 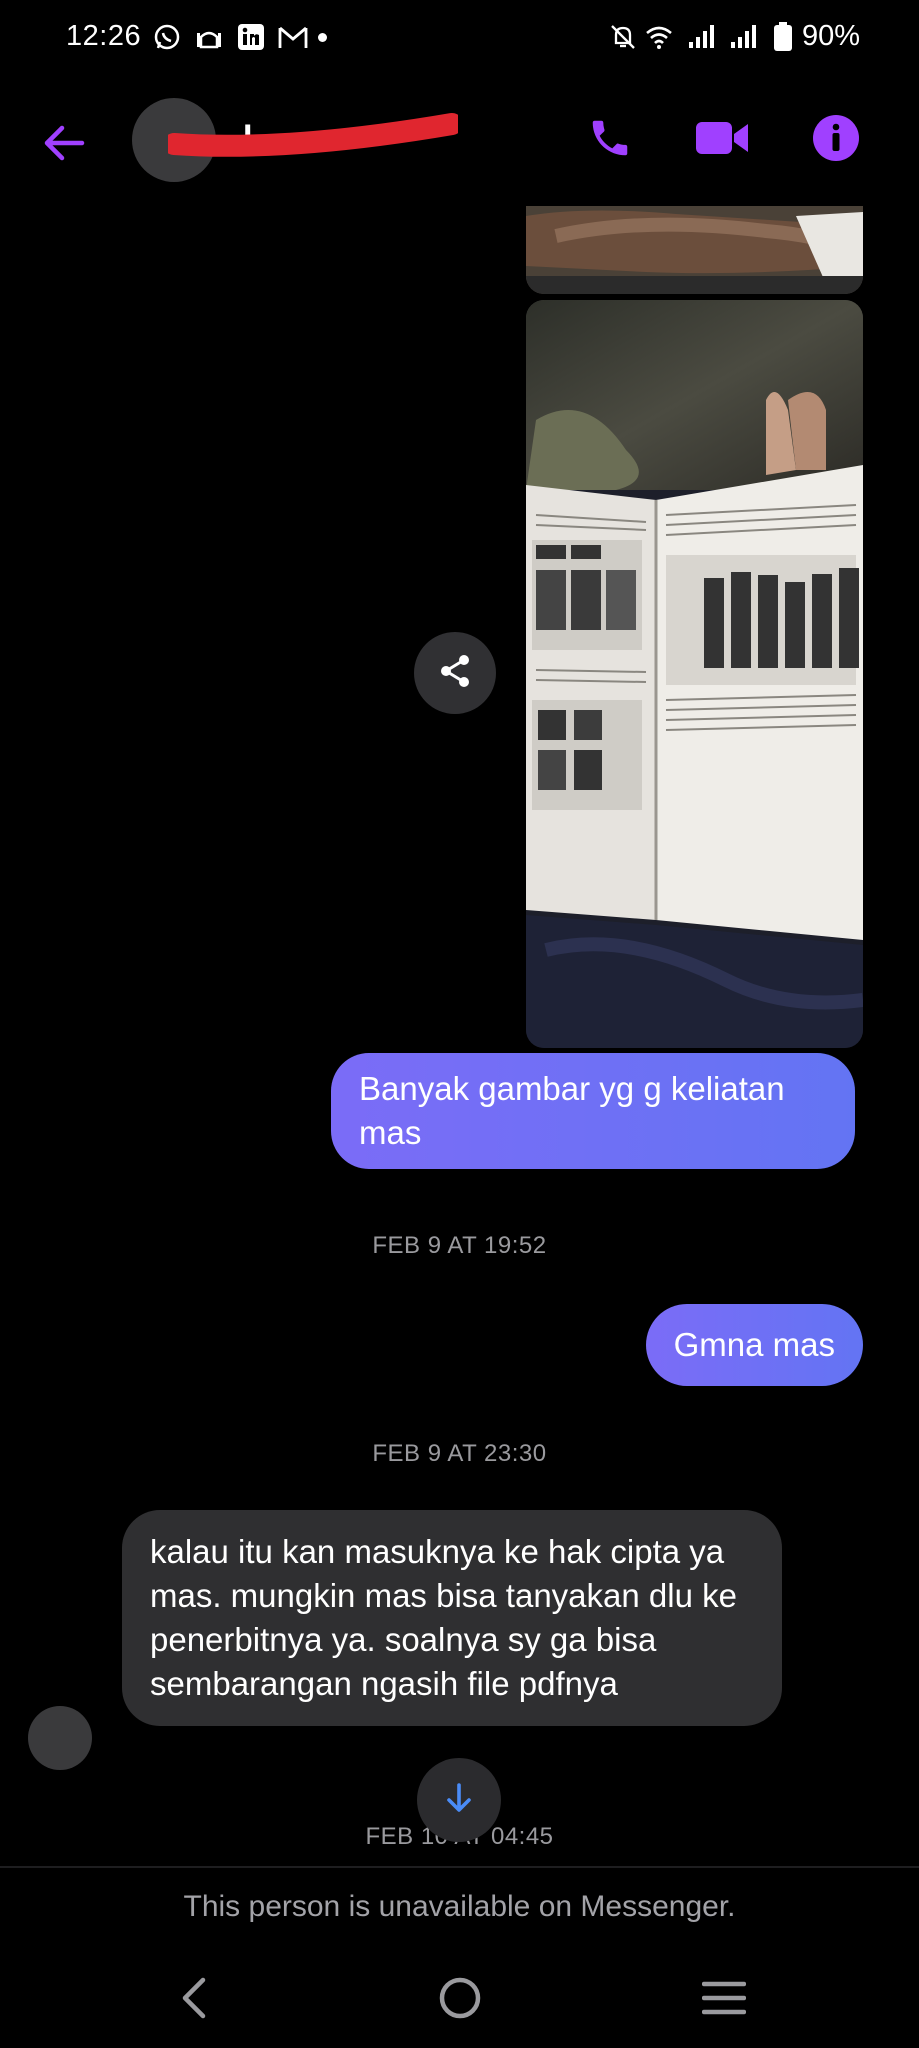 What do you see at coordinates (593, 1111) in the screenshot?
I see `outgoing-message: Banyak gambar yg g keliatan mas` at bounding box center [593, 1111].